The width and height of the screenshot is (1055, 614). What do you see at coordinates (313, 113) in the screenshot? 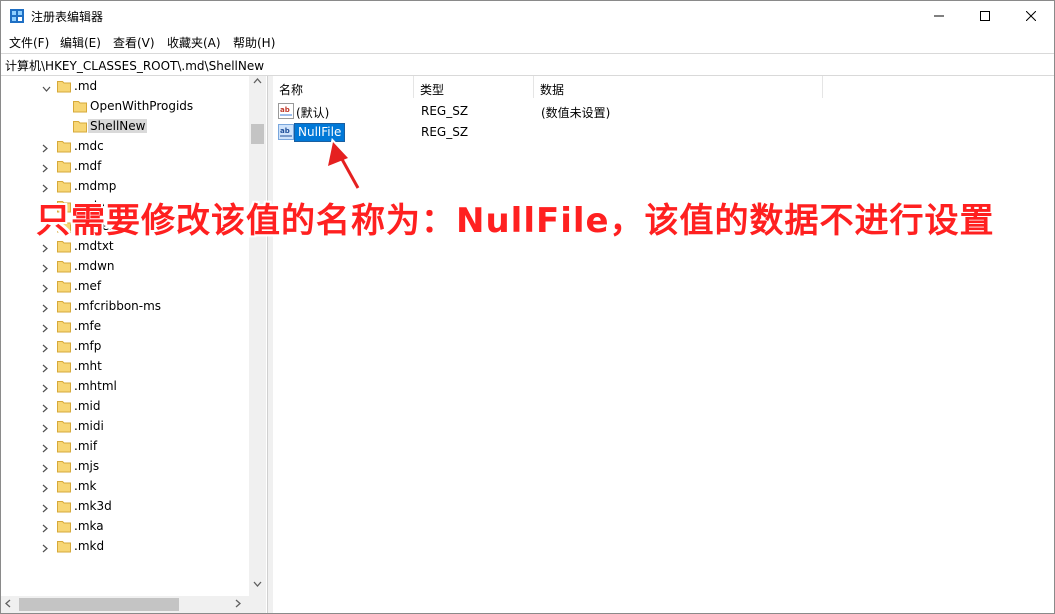
I see `value-name: (默认)` at bounding box center [313, 113].